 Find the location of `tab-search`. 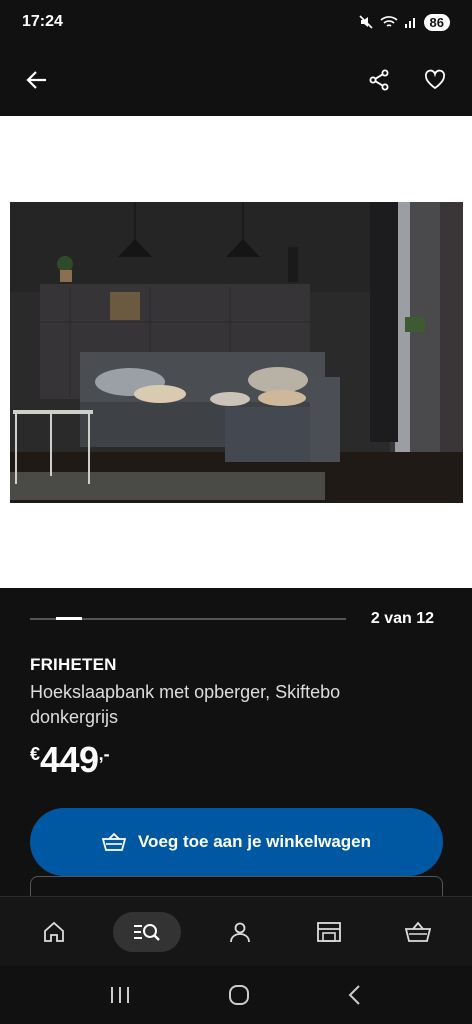

tab-search is located at coordinates (147, 931).